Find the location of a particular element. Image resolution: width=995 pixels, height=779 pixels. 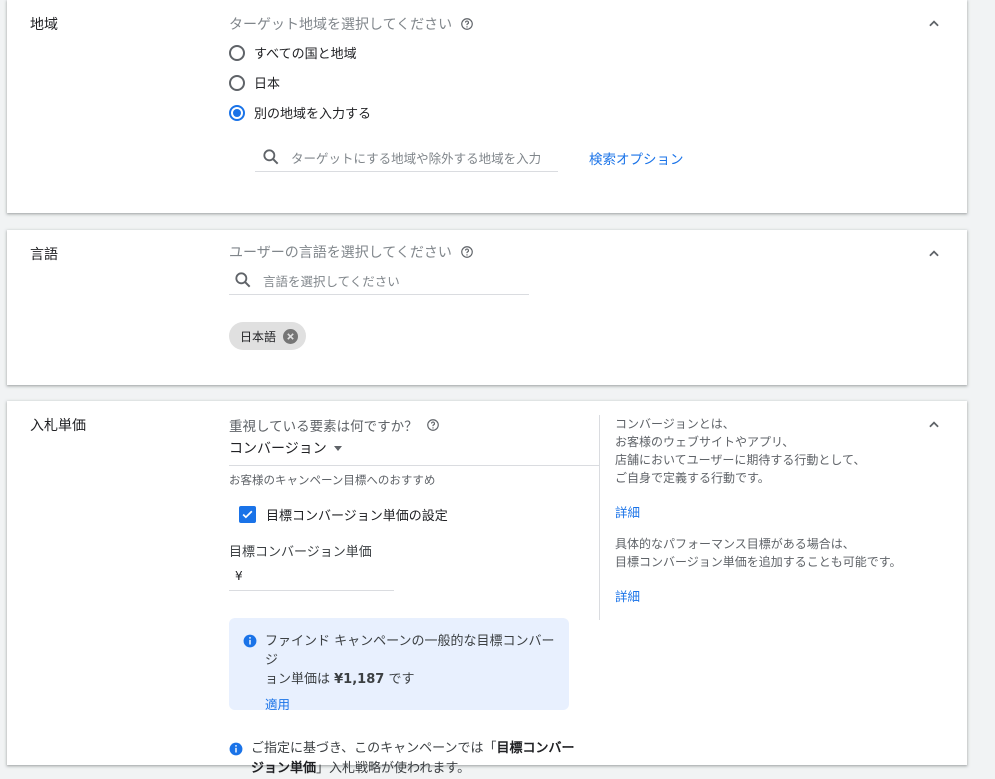

note-pre: ご指定に基づき、このキャンペーンでは「 is located at coordinates (374, 748).